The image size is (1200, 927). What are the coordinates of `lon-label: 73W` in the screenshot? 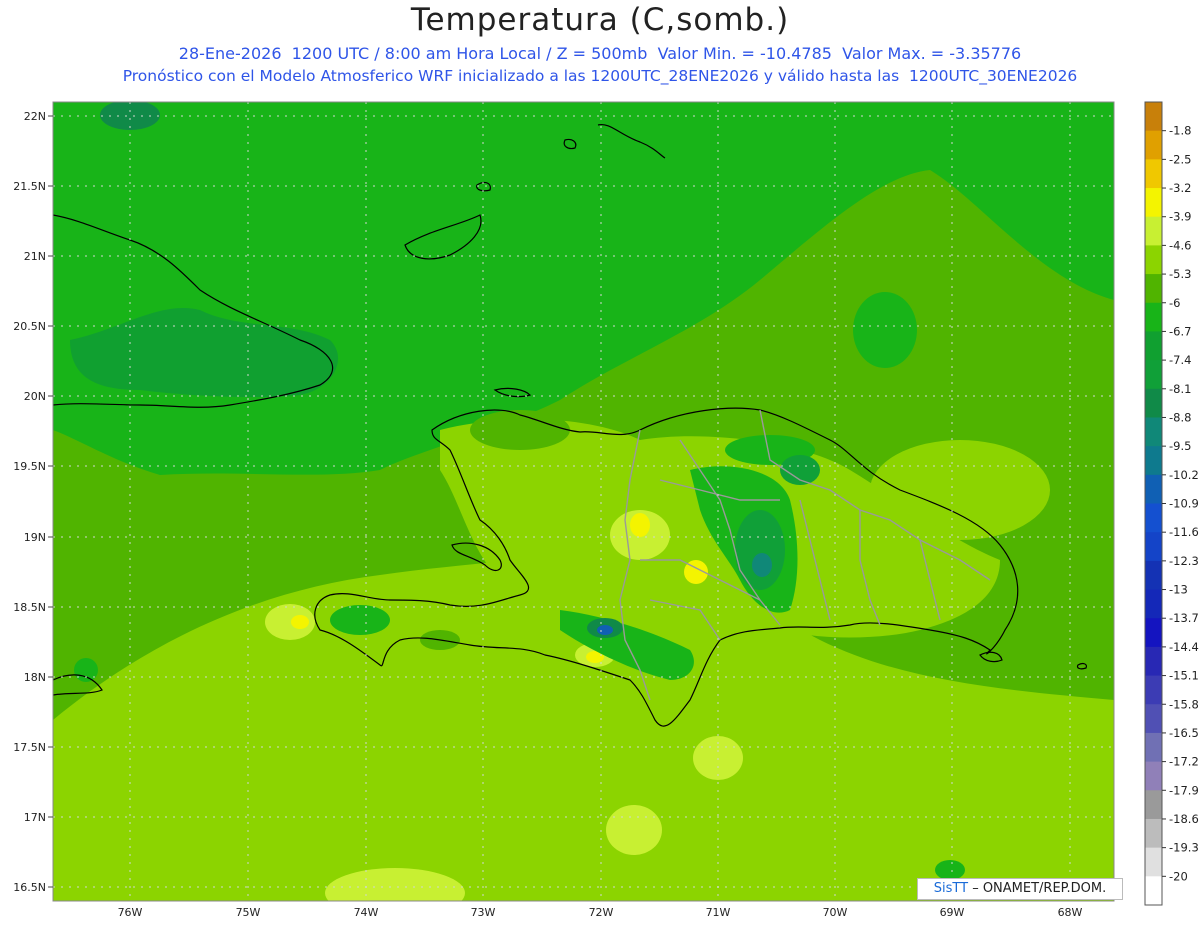 It's located at (483, 912).